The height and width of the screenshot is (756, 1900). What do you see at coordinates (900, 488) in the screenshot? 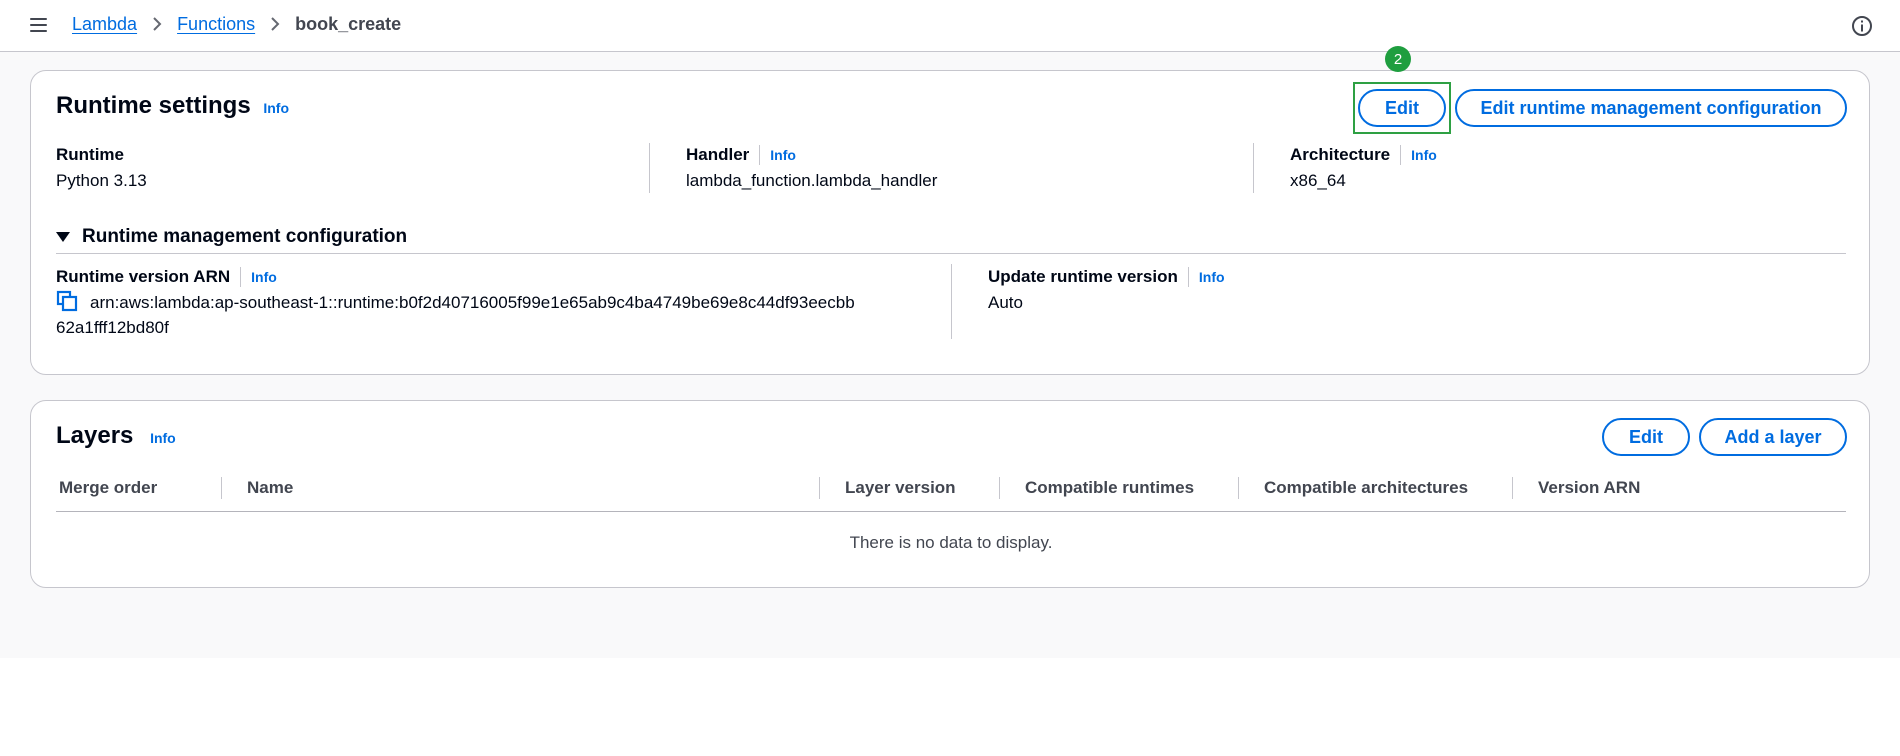
I see `column-header-layer-version: Layer version` at bounding box center [900, 488].